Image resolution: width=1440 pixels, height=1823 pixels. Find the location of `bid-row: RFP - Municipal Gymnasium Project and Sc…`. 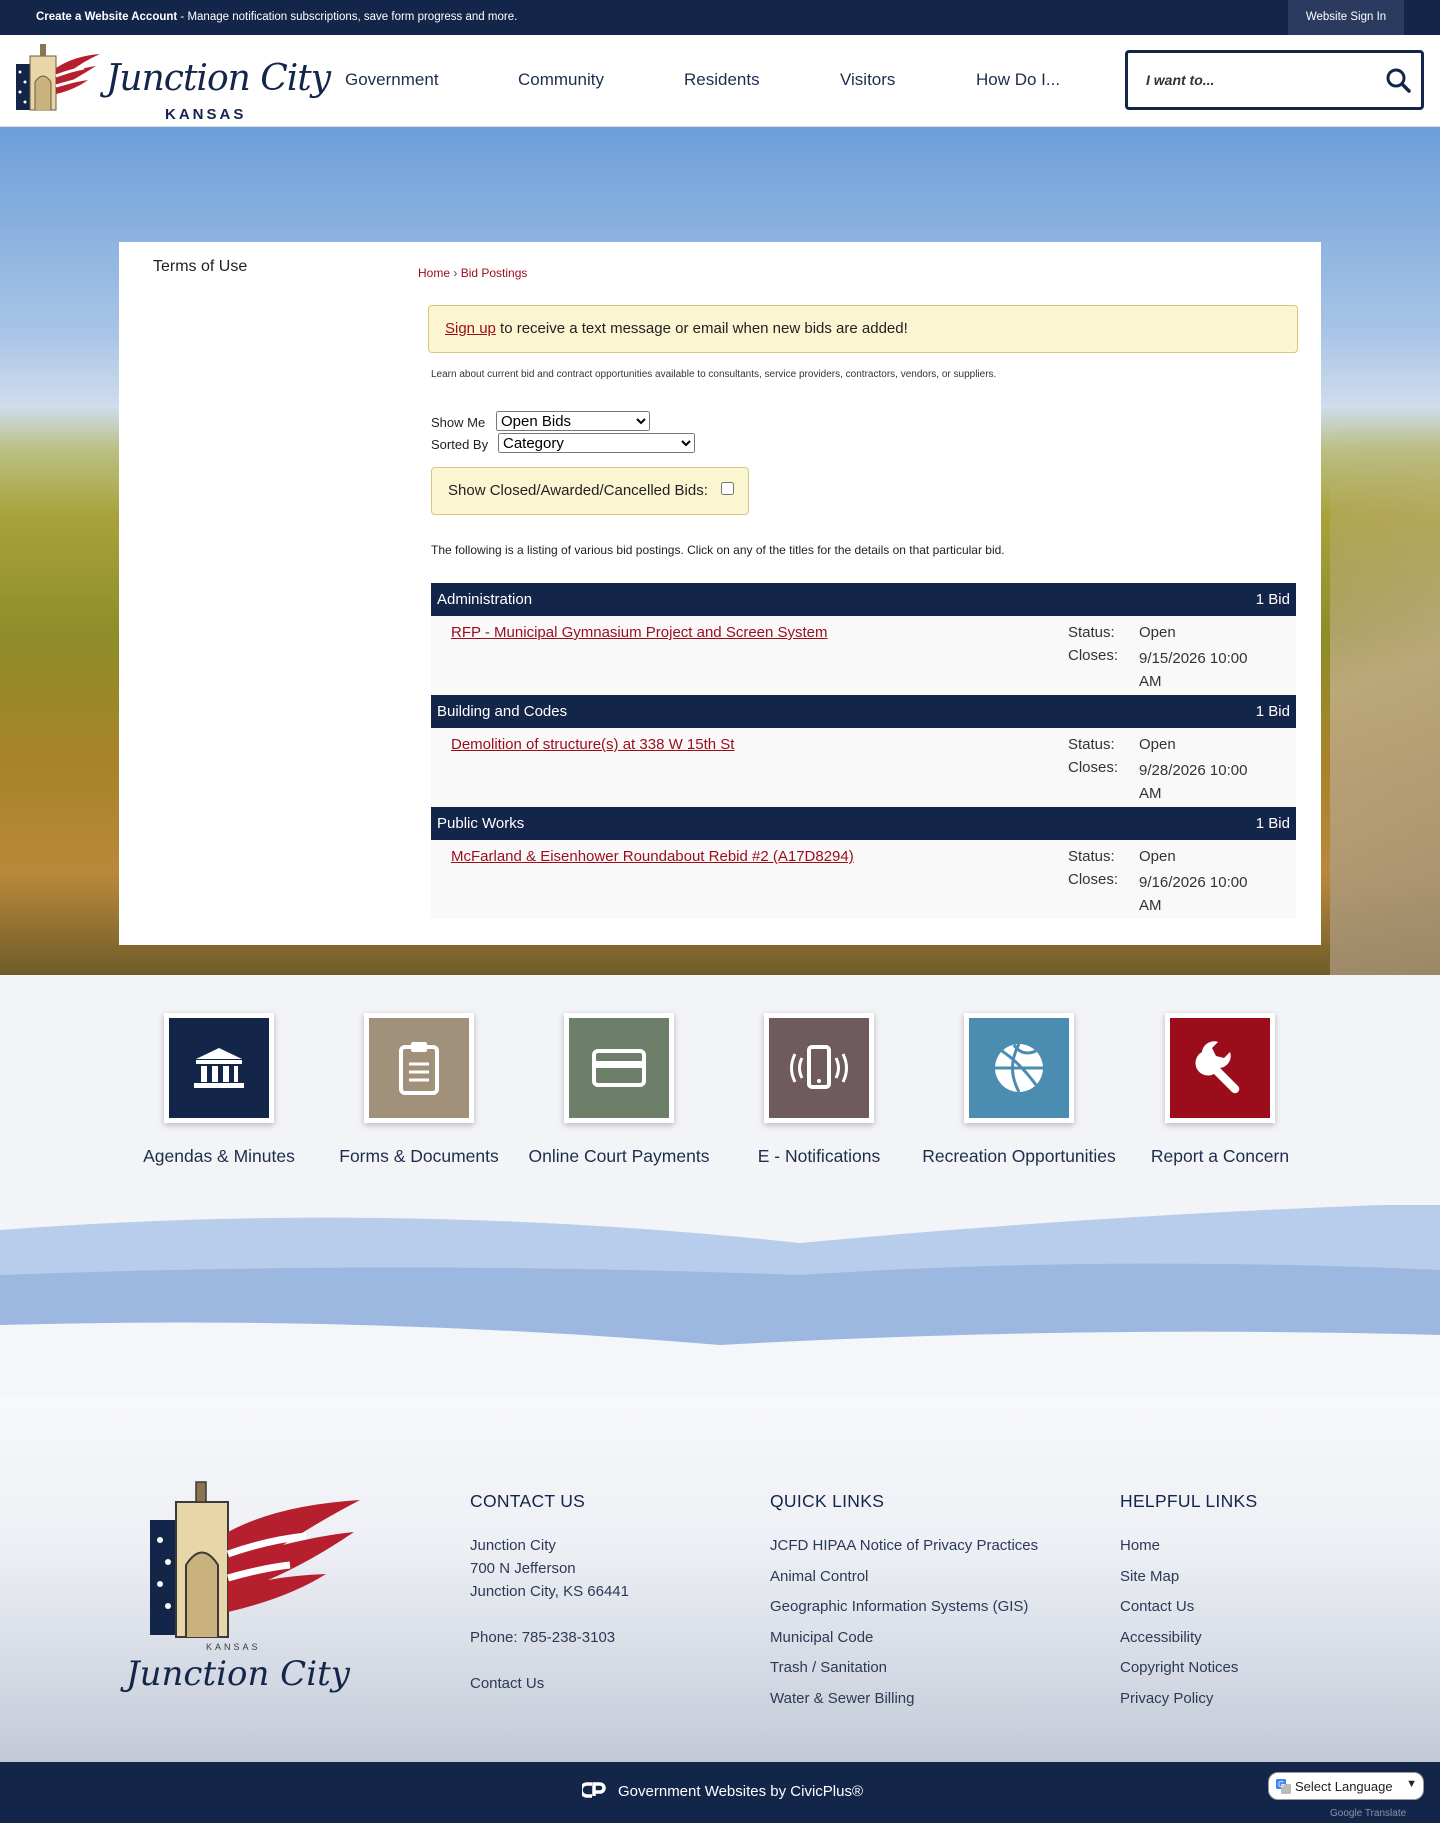

bid-row: RFP - Municipal Gymnasium Project and Sc… is located at coordinates (863, 655).